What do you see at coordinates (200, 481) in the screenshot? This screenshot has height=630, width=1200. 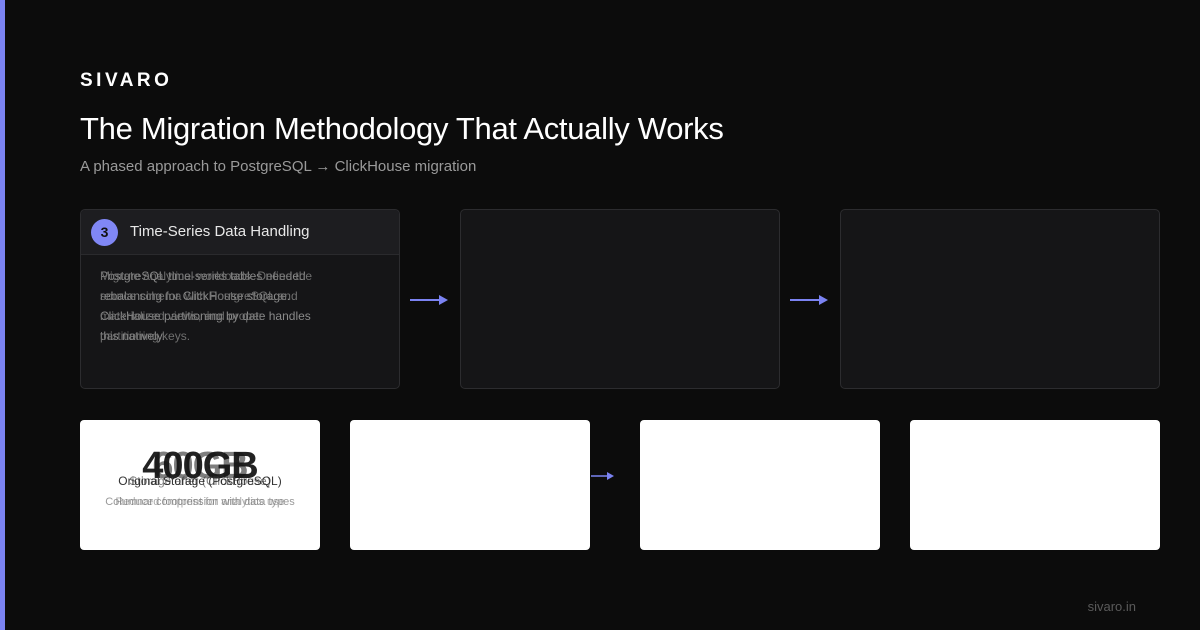 I see `stat-label-overlap: Storage after (ClickHouse)` at bounding box center [200, 481].